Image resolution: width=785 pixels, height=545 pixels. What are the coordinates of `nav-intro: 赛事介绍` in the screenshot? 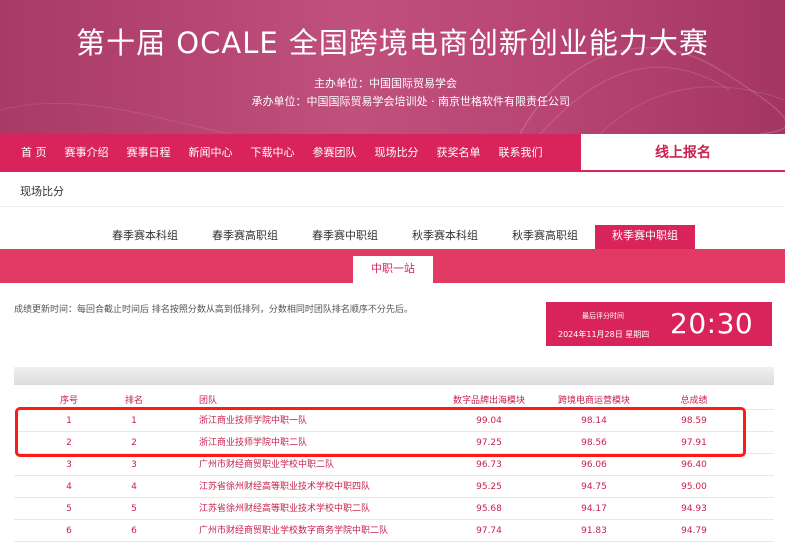 It's located at (87, 153).